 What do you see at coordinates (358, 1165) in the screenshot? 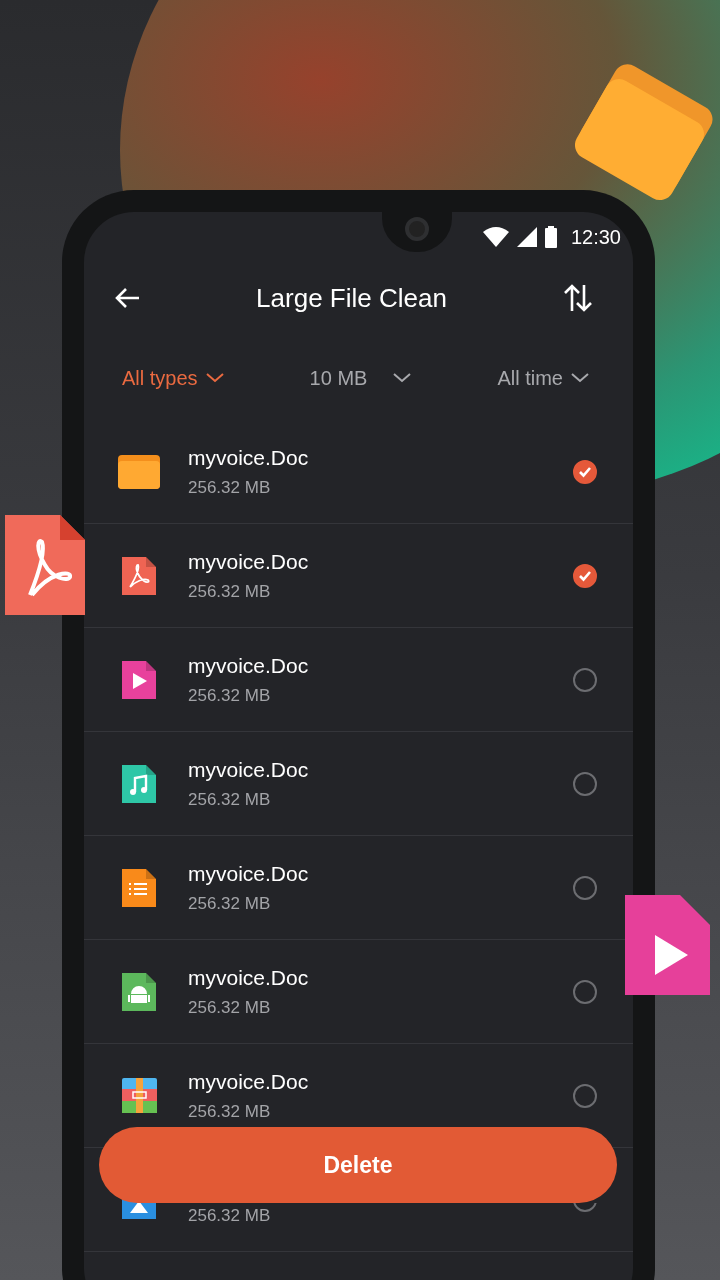
I see `delete-button: Delete` at bounding box center [358, 1165].